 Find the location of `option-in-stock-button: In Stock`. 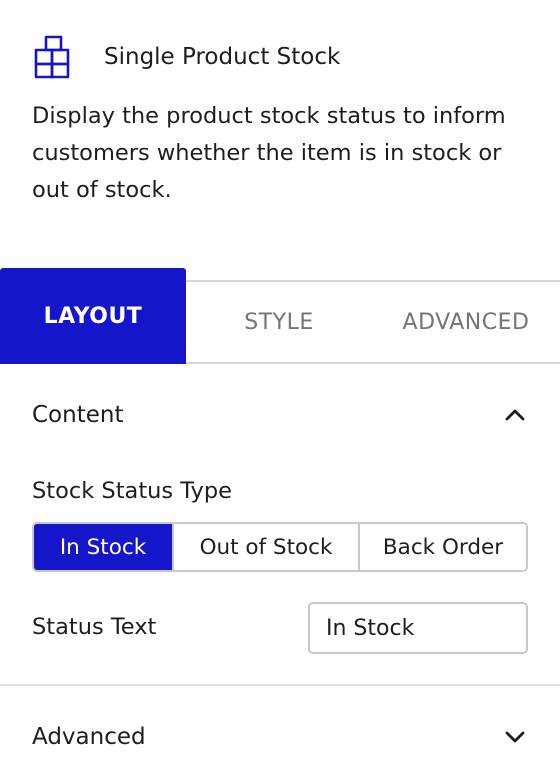

option-in-stock-button: In Stock is located at coordinates (103, 547).